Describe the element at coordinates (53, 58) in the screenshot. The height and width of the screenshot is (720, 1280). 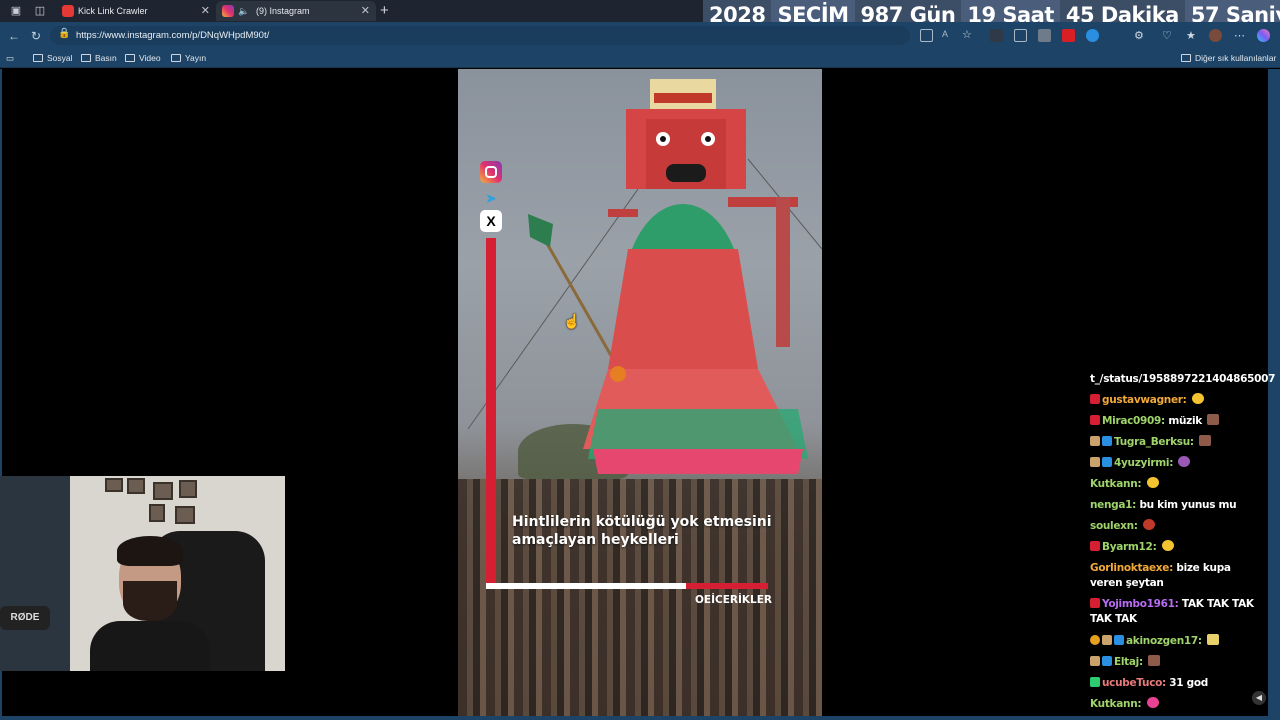
I see `bookmark-folder-sosyal: Sosyal` at that location.